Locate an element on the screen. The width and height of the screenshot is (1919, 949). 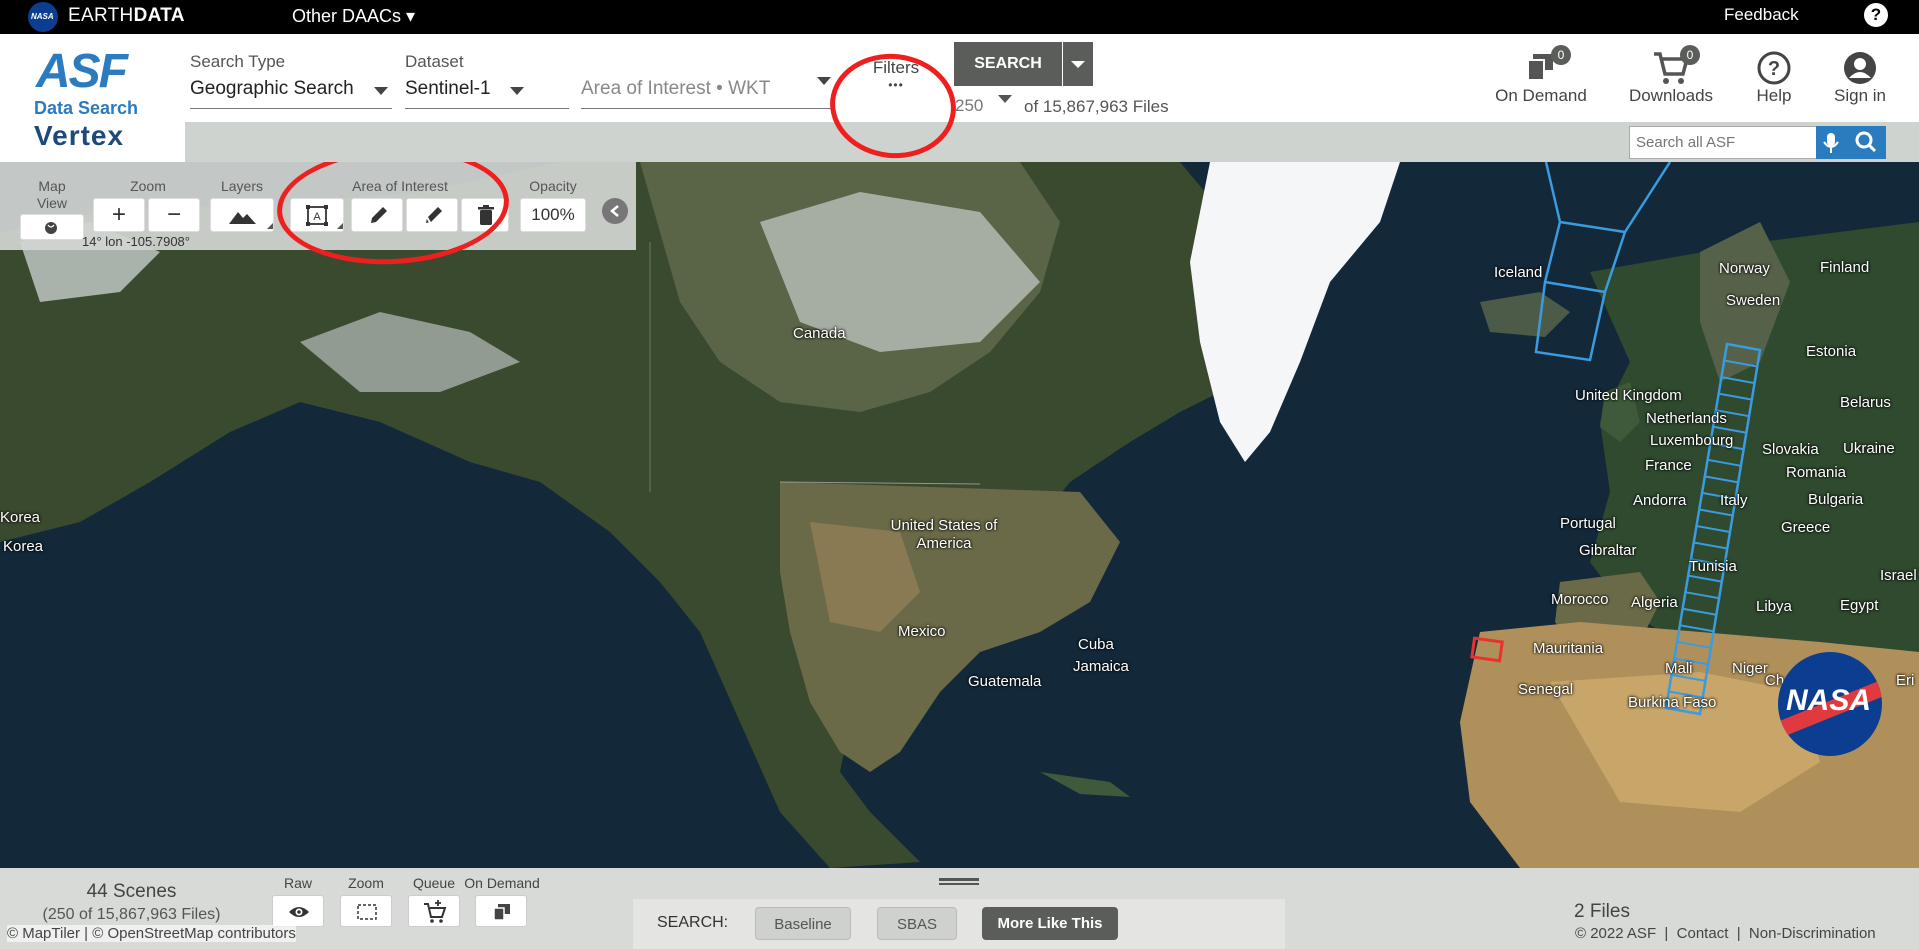
zoom-label: Zoom is located at coordinates (148, 186).